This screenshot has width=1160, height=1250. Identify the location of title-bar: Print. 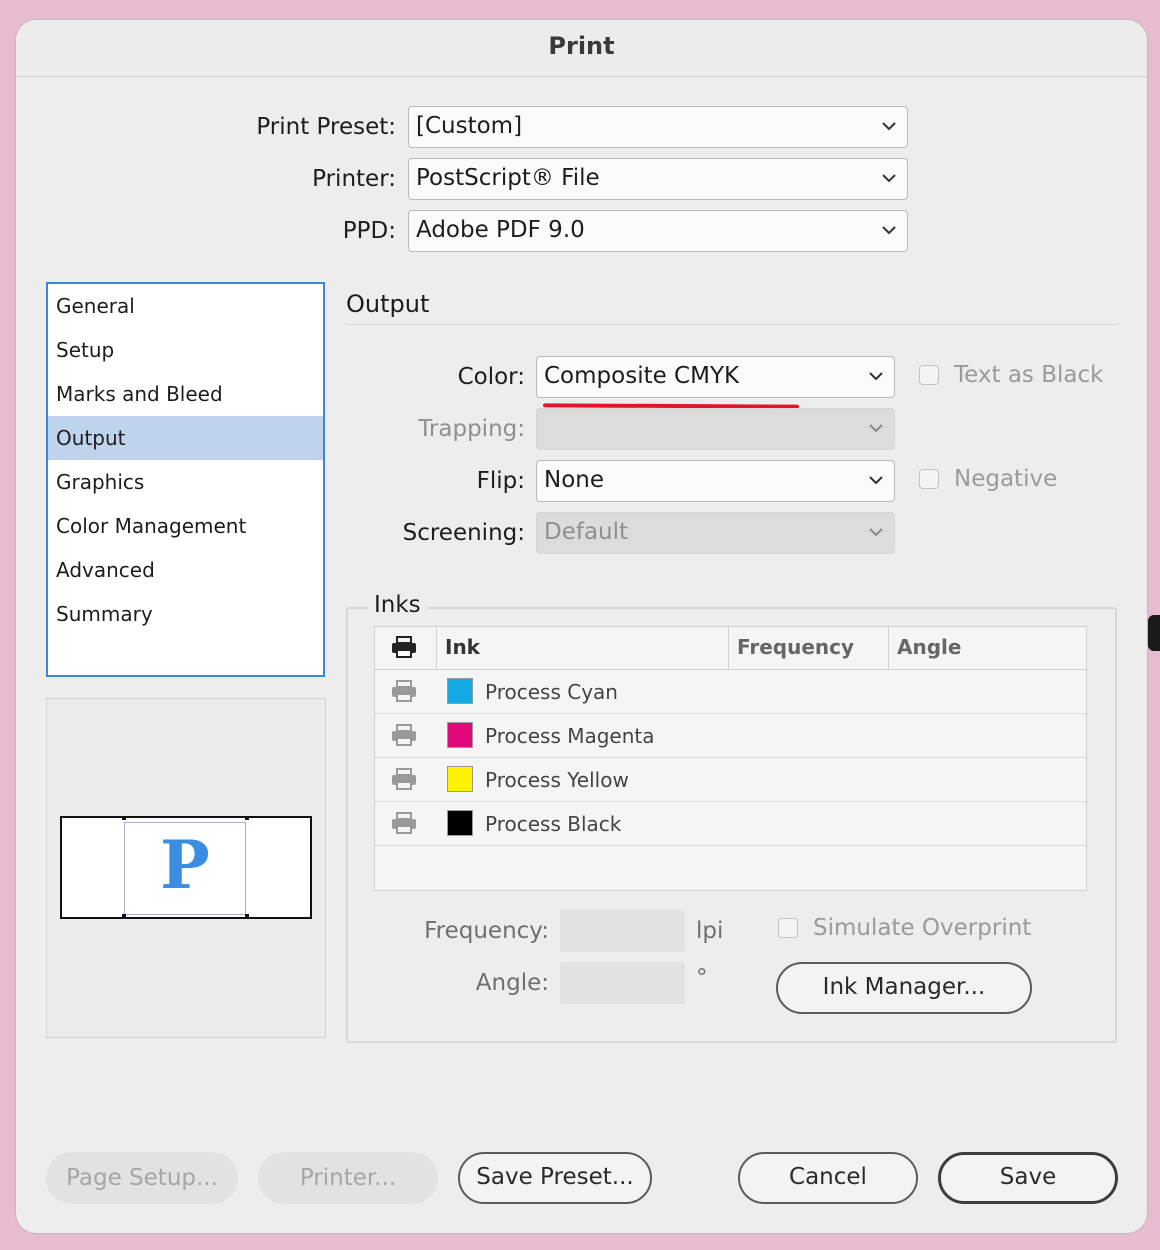
(581, 48).